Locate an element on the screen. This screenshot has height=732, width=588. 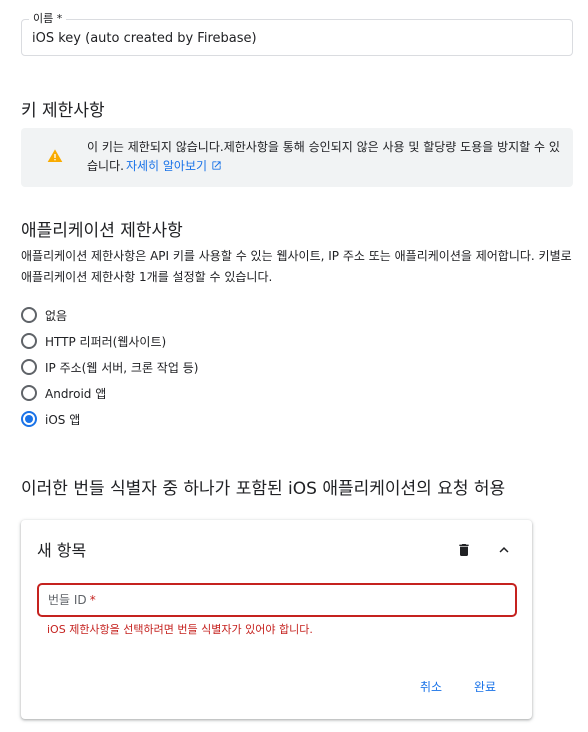
collapse-chevron-icon is located at coordinates (504, 550).